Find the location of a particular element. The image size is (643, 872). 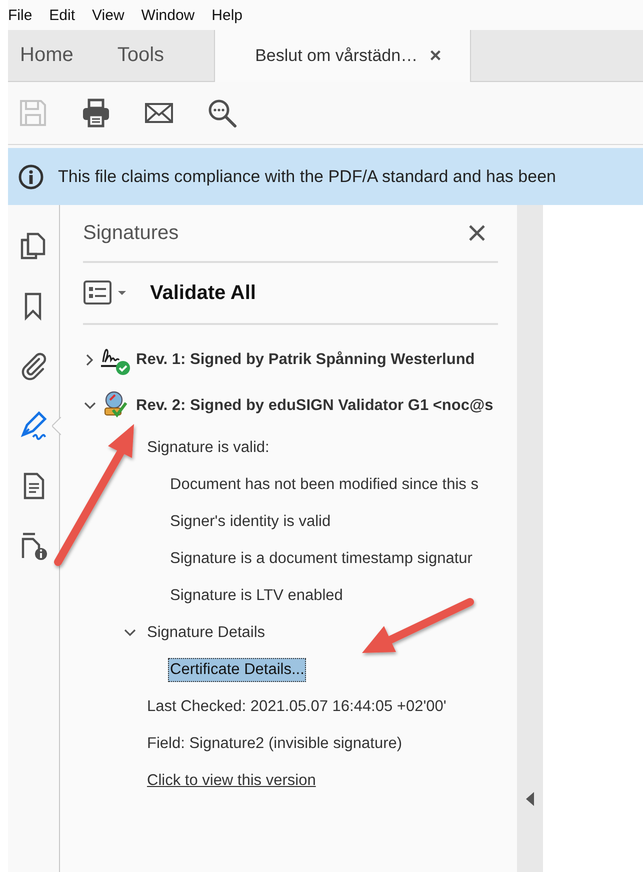

signature-entry: Rev. 2: Signed by eduSIGN Validator G1 <noc@s is located at coordinates (315, 406).